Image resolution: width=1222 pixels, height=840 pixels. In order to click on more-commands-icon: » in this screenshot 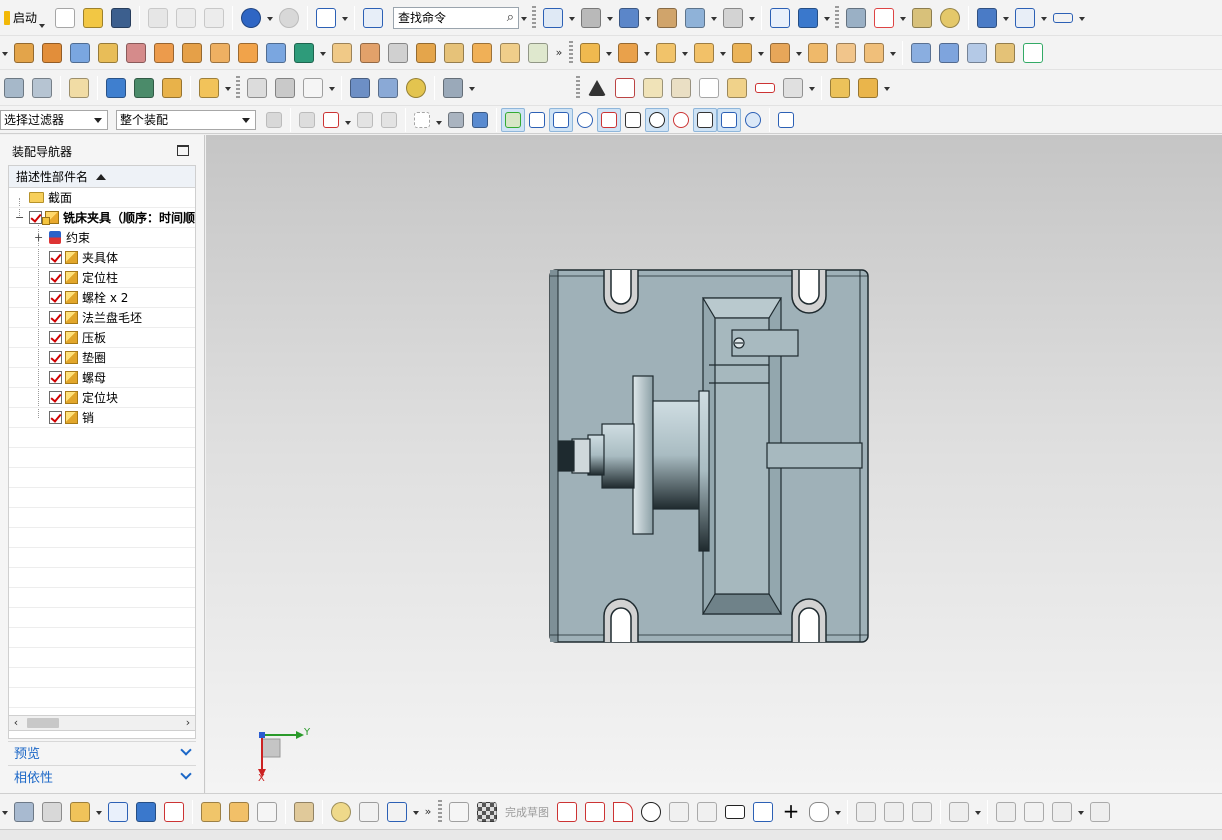, I will do `click(559, 52)`.